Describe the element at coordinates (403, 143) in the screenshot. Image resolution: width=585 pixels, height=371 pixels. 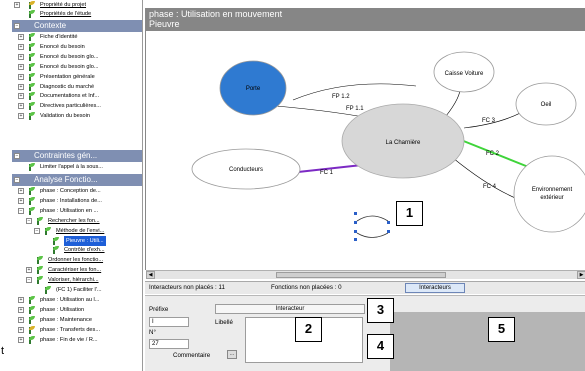
I see `node-label: La Charnière` at that location.